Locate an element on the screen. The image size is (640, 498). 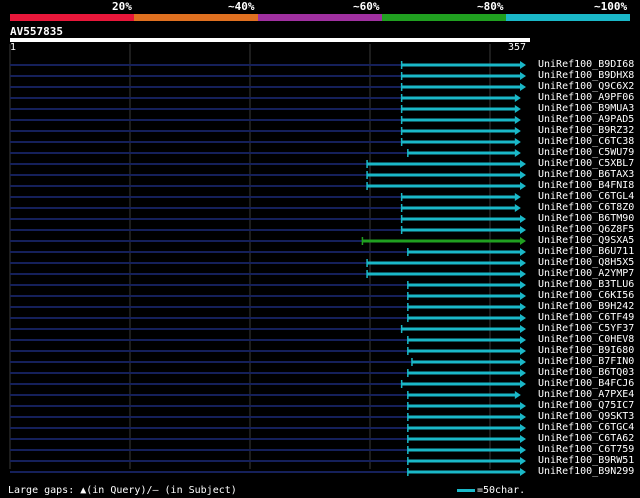
hit-label: UniRef100_Q8H5X5 is located at coordinates (586, 262).